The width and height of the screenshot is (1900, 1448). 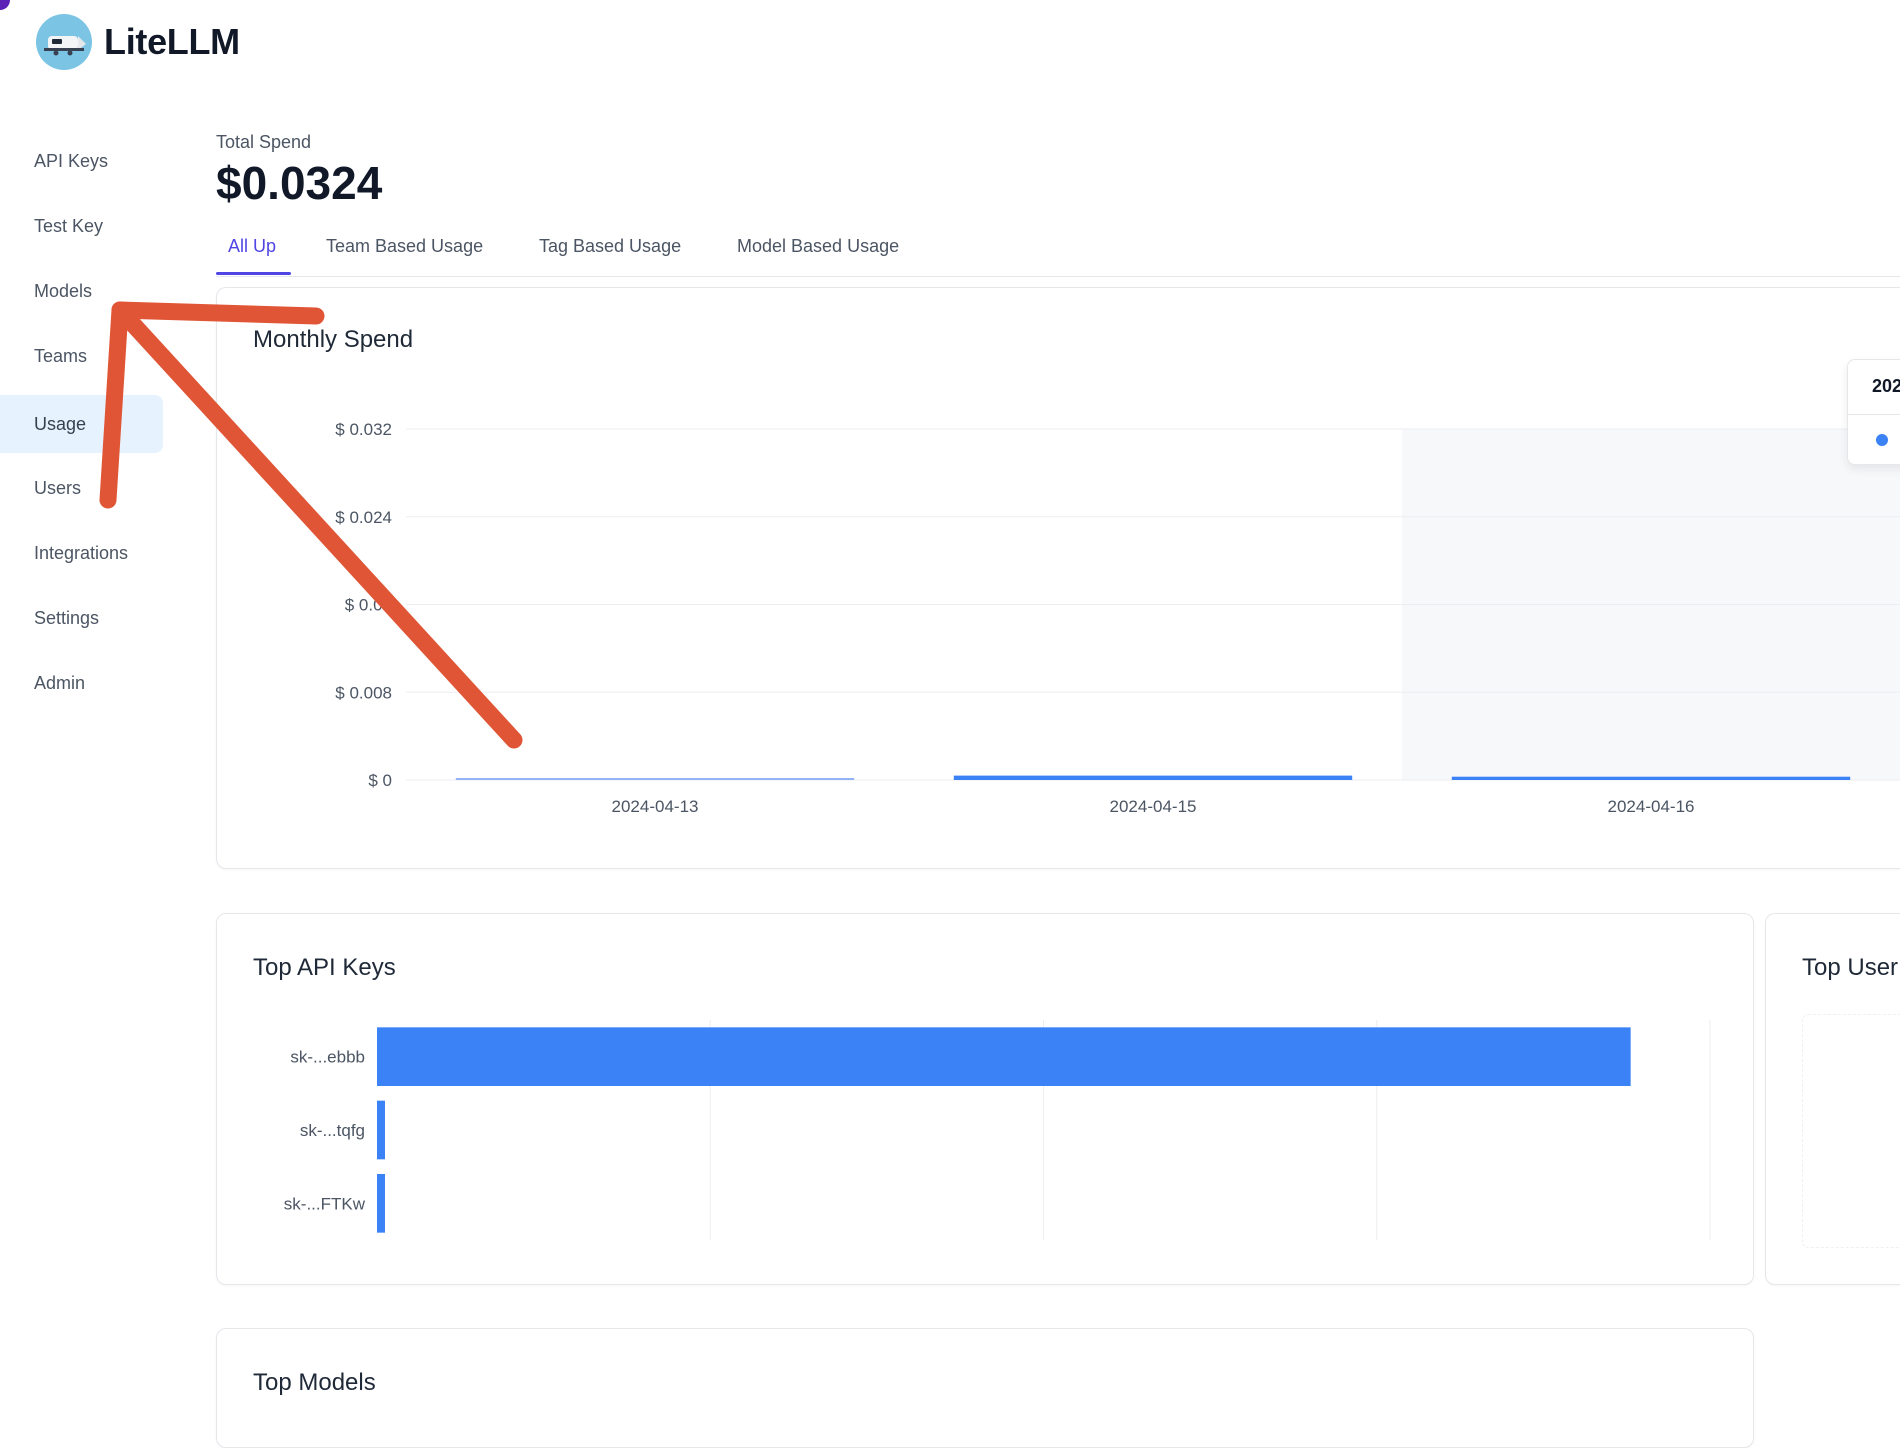 I want to click on app-logo: LiteLLM, so click(x=138, y=42).